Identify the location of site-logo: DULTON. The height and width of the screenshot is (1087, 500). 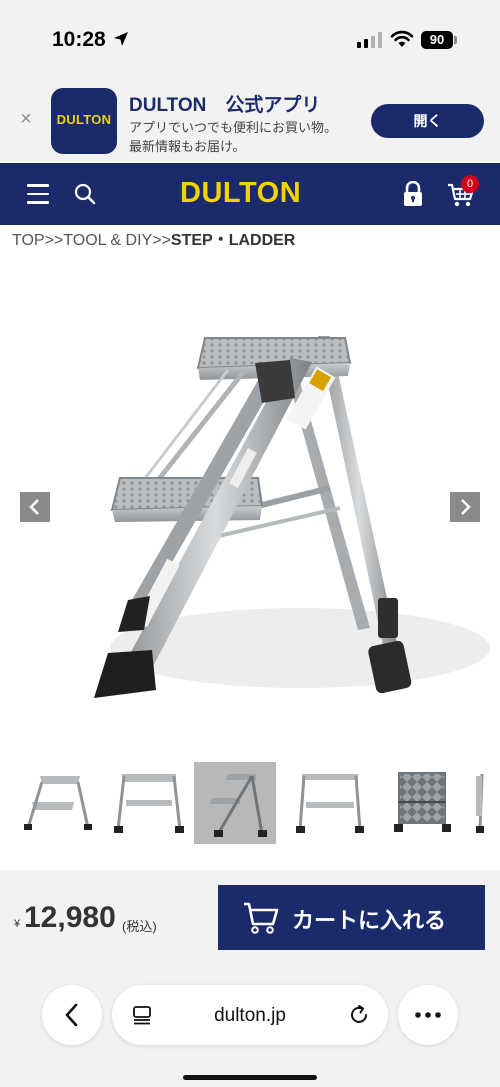
(240, 193).